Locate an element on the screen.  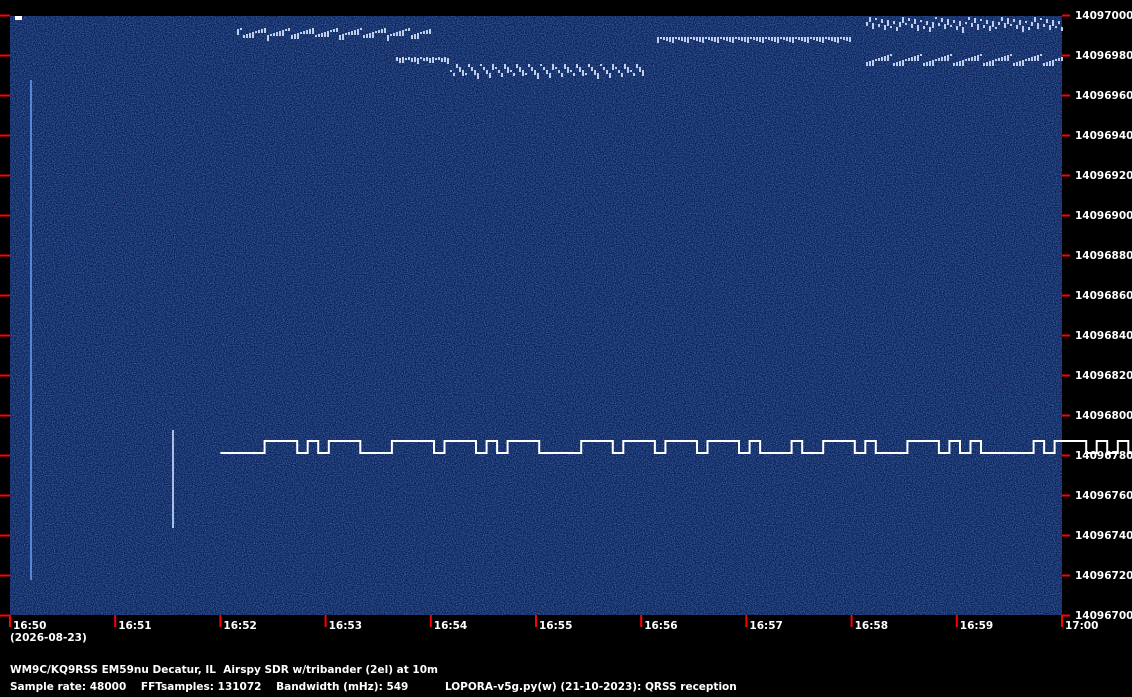
y-tick-label: 14096940 is located at coordinates (1103, 136).